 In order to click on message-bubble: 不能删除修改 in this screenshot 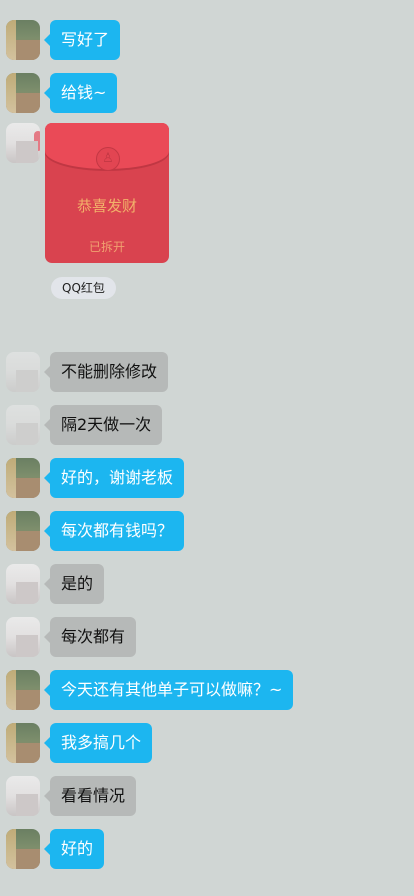, I will do `click(106, 372)`.